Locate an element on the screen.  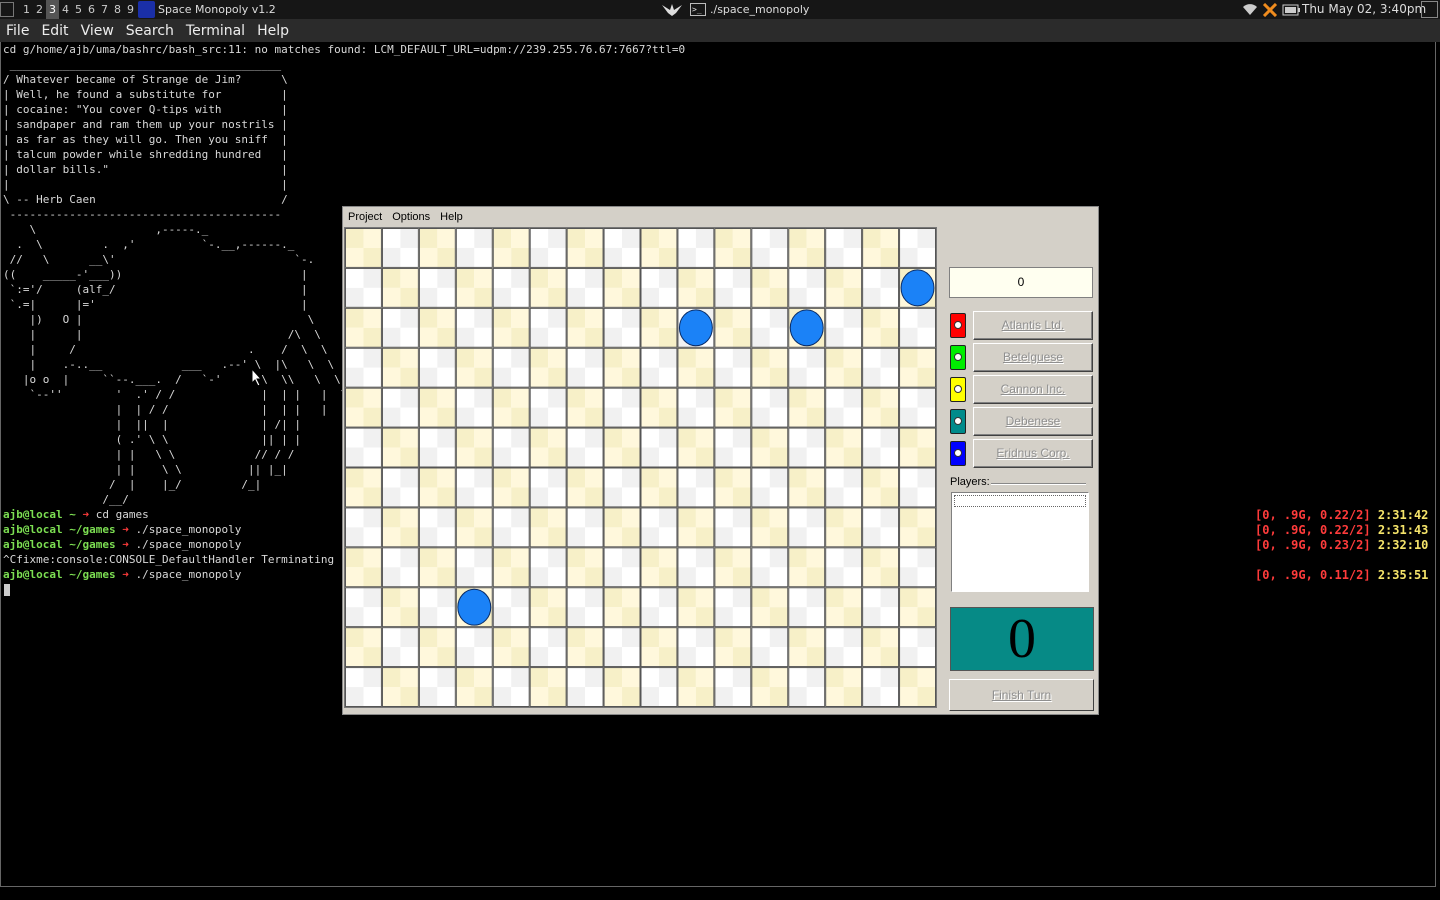
game-menu-options: Options is located at coordinates (411, 217).